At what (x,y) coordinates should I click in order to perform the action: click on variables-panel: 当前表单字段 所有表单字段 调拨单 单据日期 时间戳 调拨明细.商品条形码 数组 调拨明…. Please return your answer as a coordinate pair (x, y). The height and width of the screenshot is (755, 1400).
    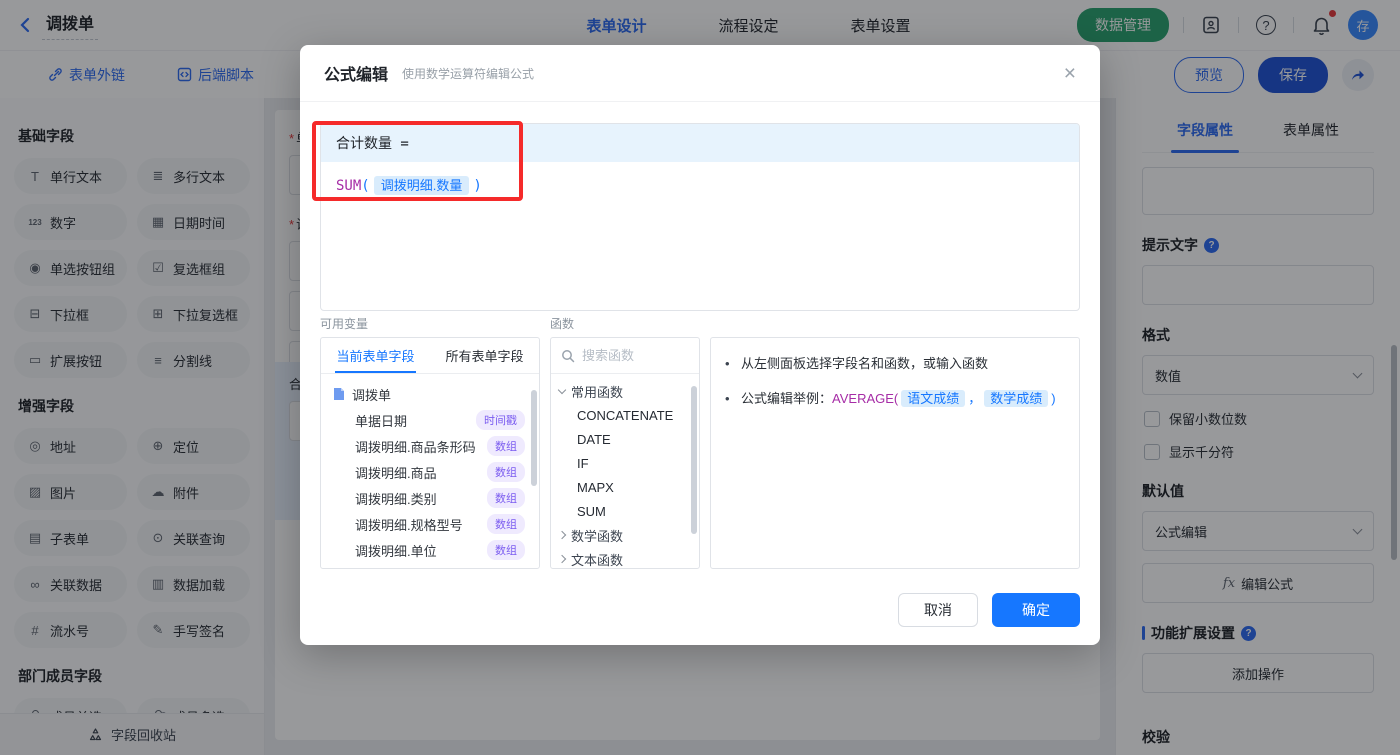
    Looking at the image, I should click on (430, 453).